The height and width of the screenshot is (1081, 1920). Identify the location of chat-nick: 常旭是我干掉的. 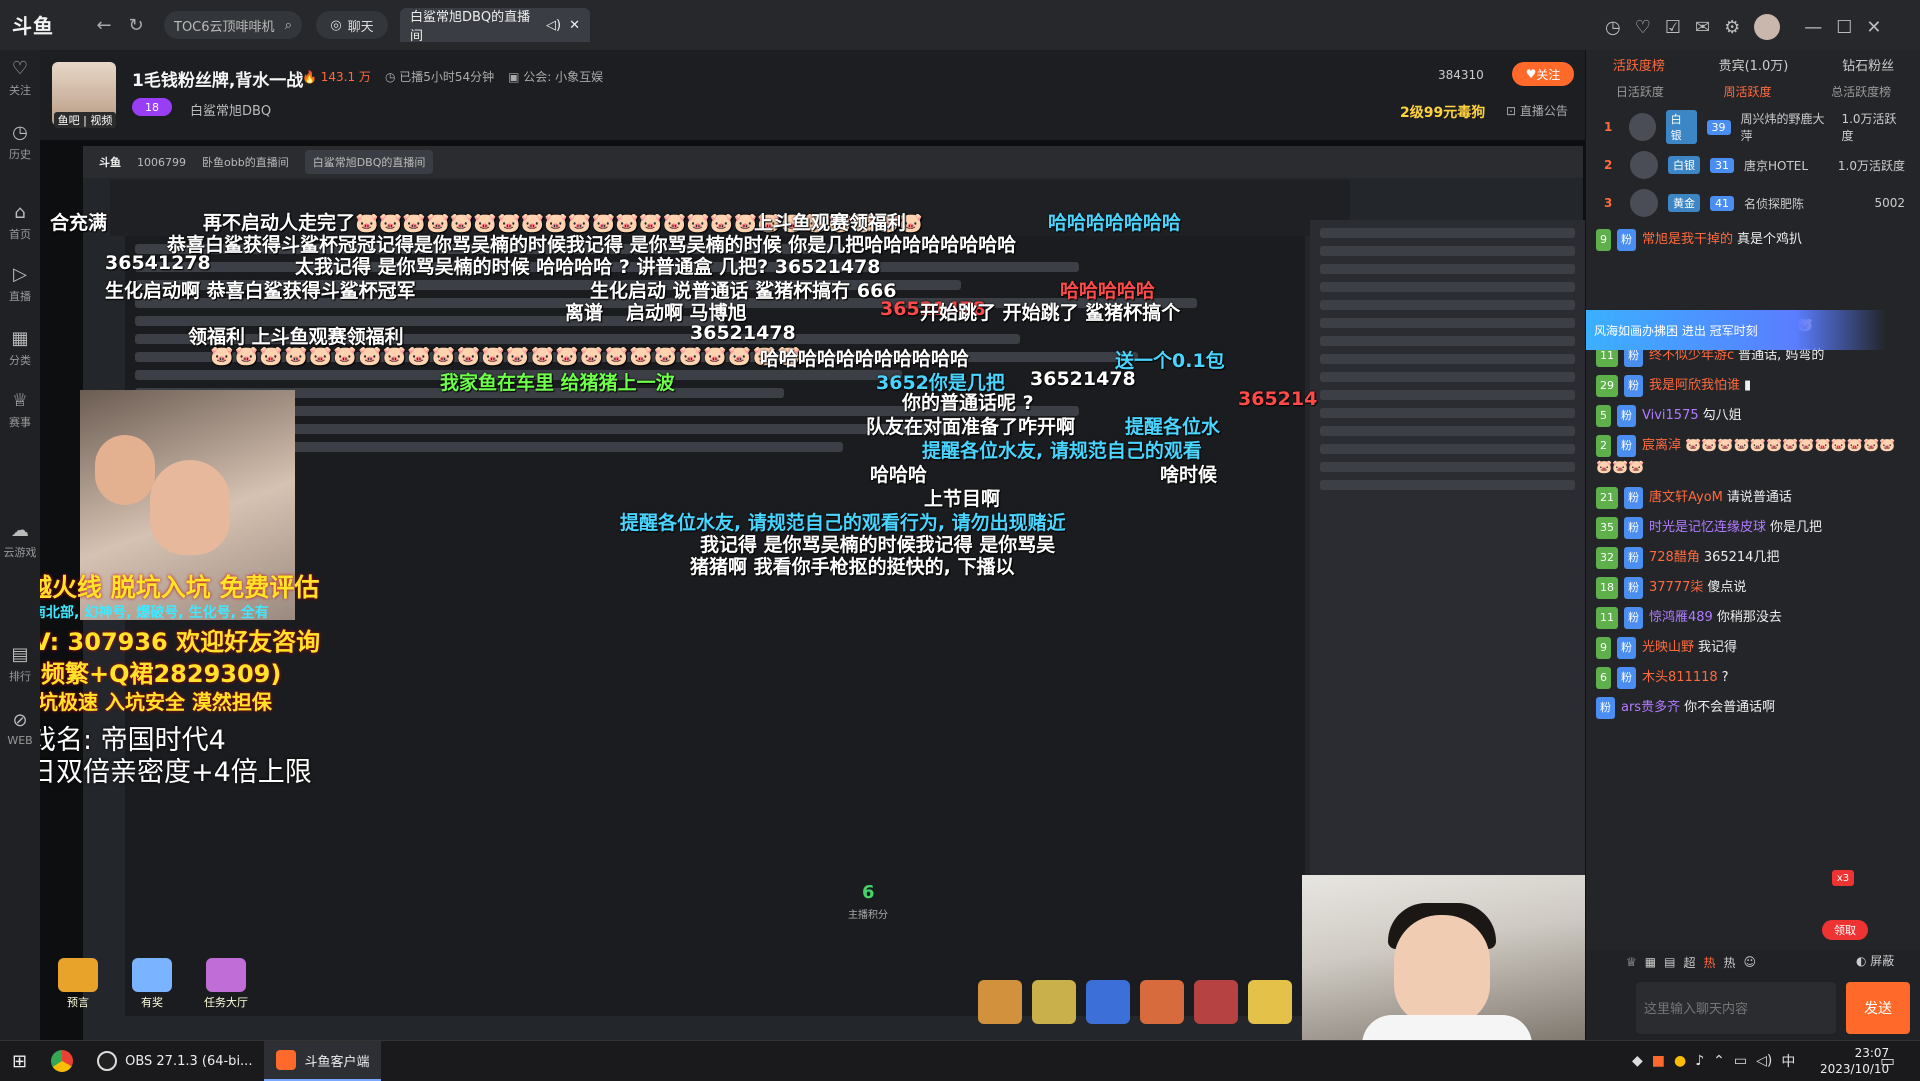
(1687, 239).